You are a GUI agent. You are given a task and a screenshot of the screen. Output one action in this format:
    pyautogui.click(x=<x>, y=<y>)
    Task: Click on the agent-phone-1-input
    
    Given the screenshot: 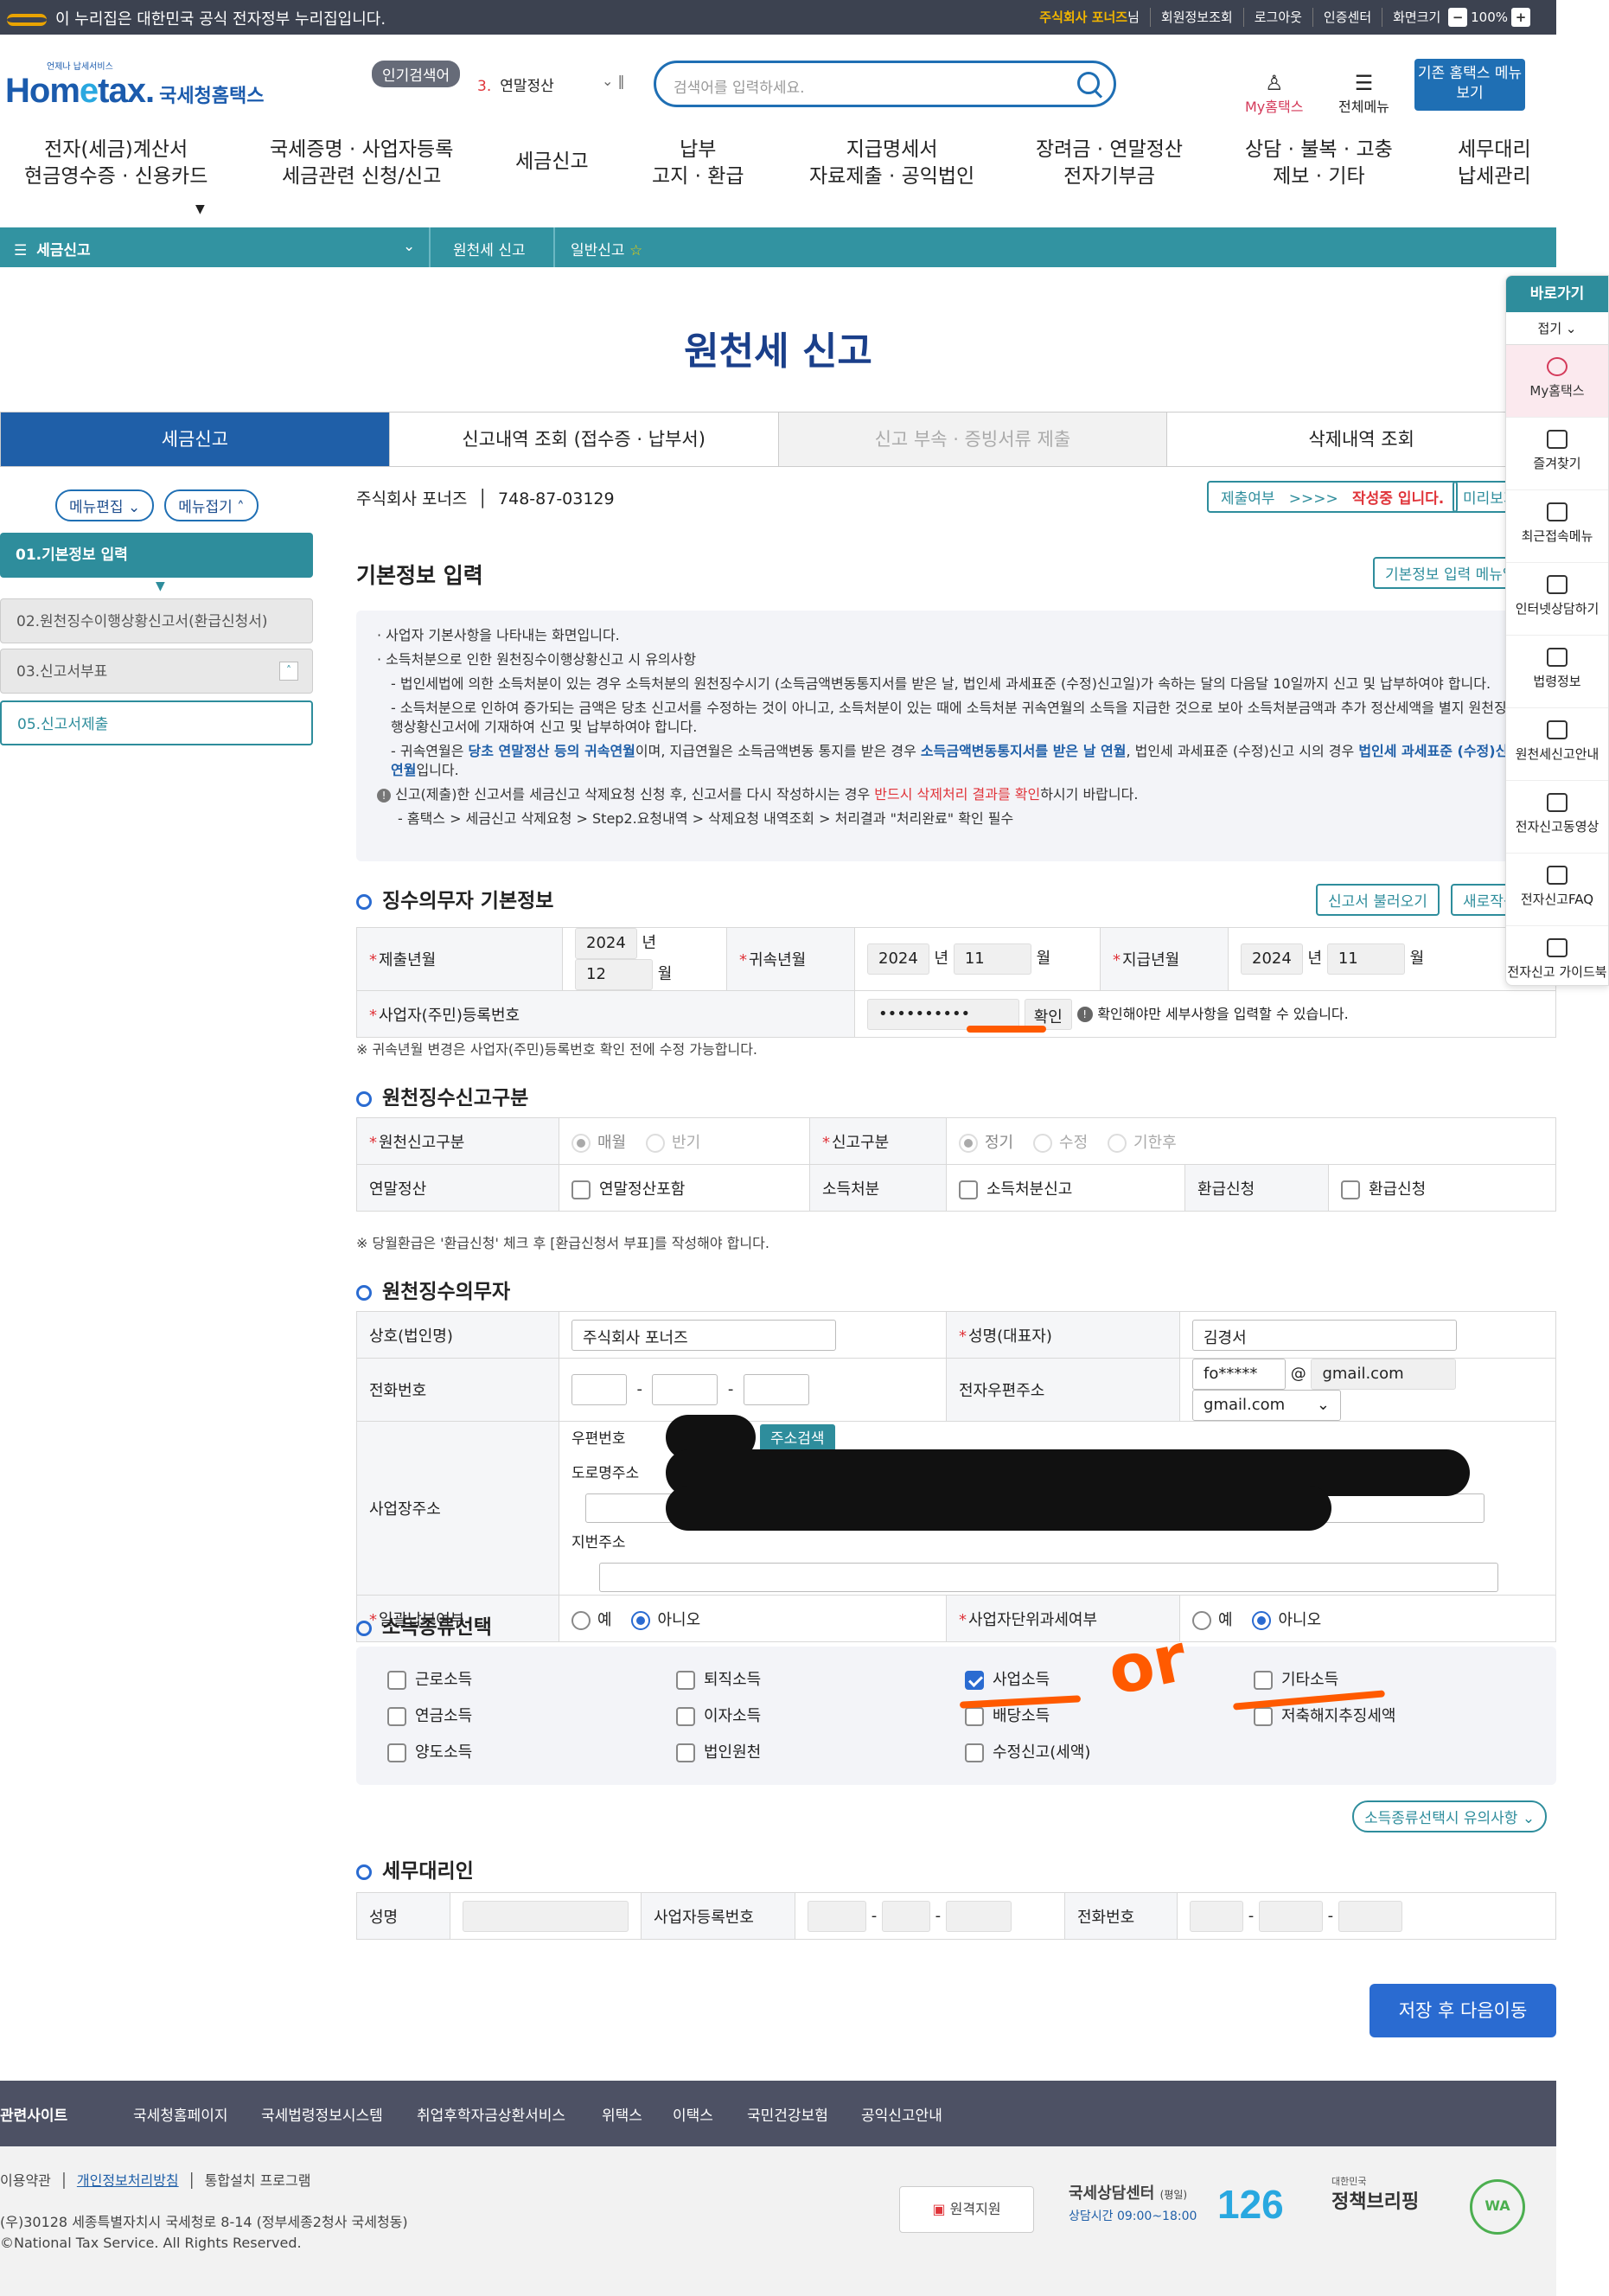 What is the action you would take?
    pyautogui.click(x=1216, y=1916)
    